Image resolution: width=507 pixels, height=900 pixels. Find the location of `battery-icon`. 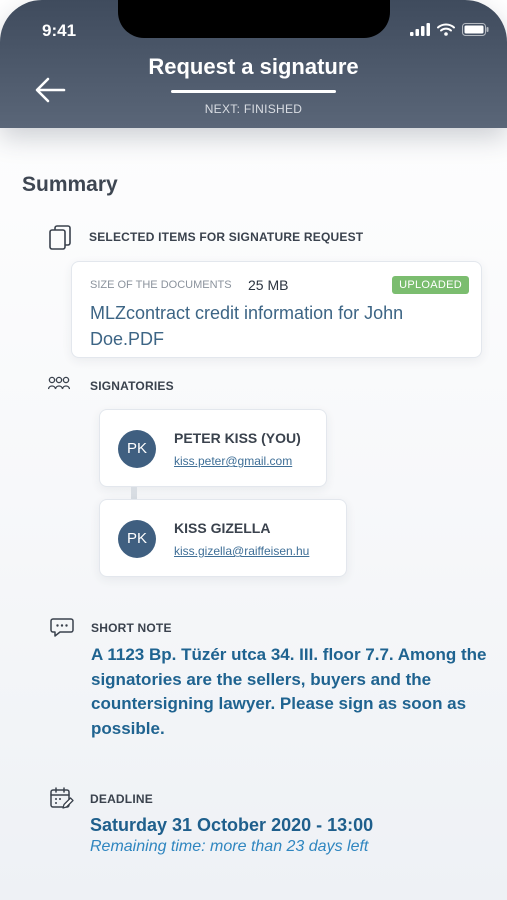

battery-icon is located at coordinates (475, 29).